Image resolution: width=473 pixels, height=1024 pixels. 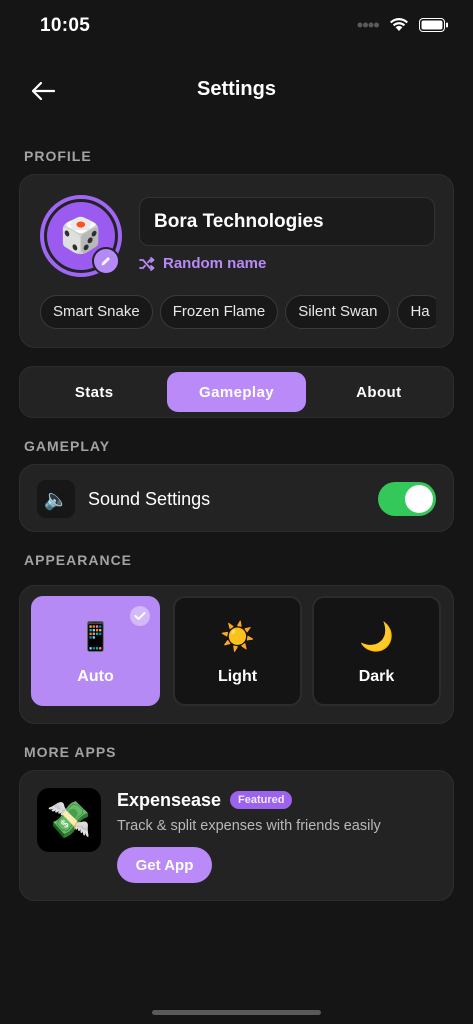 I want to click on theme-option-auto: 📱 Auto, so click(x=95, y=651).